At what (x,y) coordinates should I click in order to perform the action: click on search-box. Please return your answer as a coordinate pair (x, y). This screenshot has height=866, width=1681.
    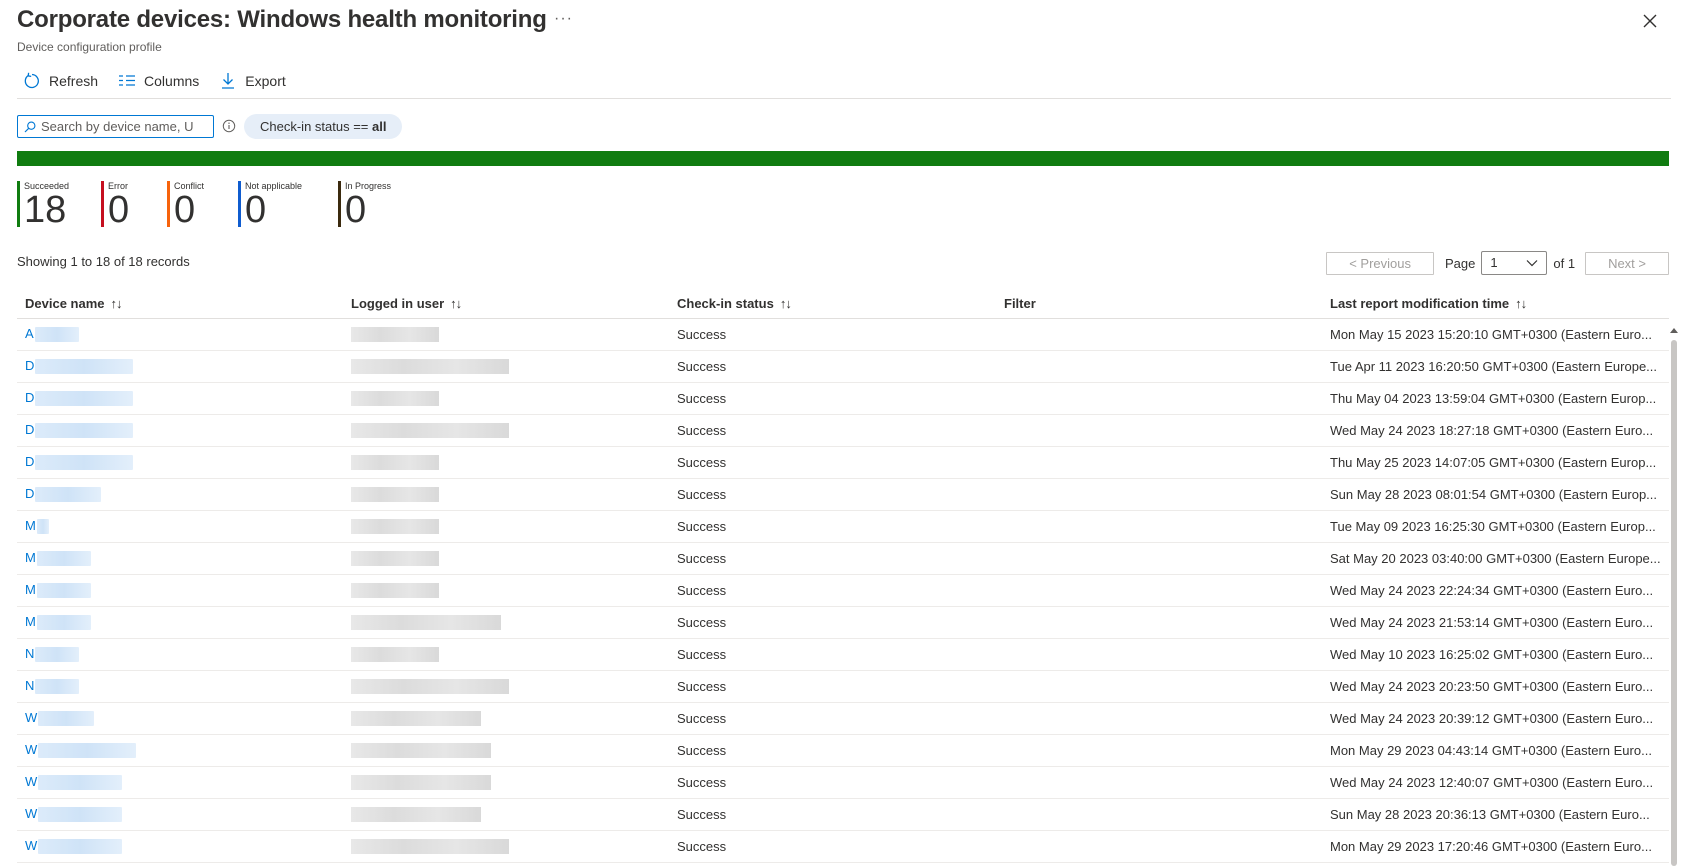
    Looking at the image, I should click on (115, 126).